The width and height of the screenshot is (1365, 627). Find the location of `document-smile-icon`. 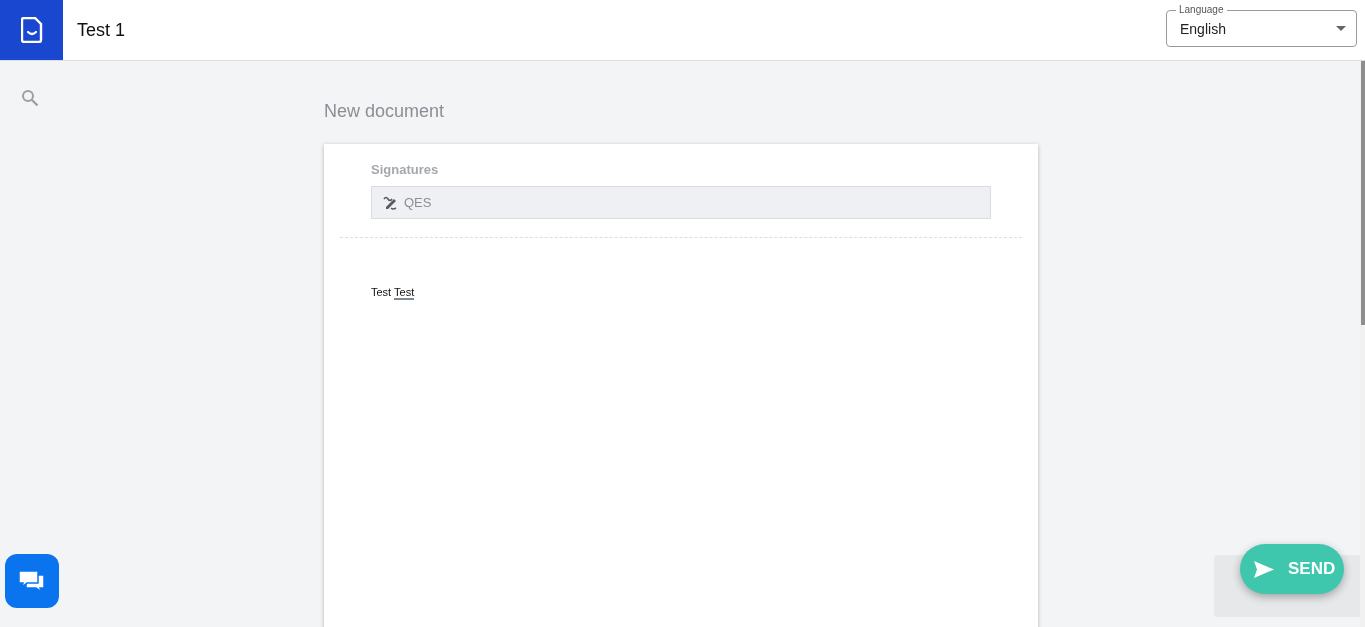

document-smile-icon is located at coordinates (31, 30).